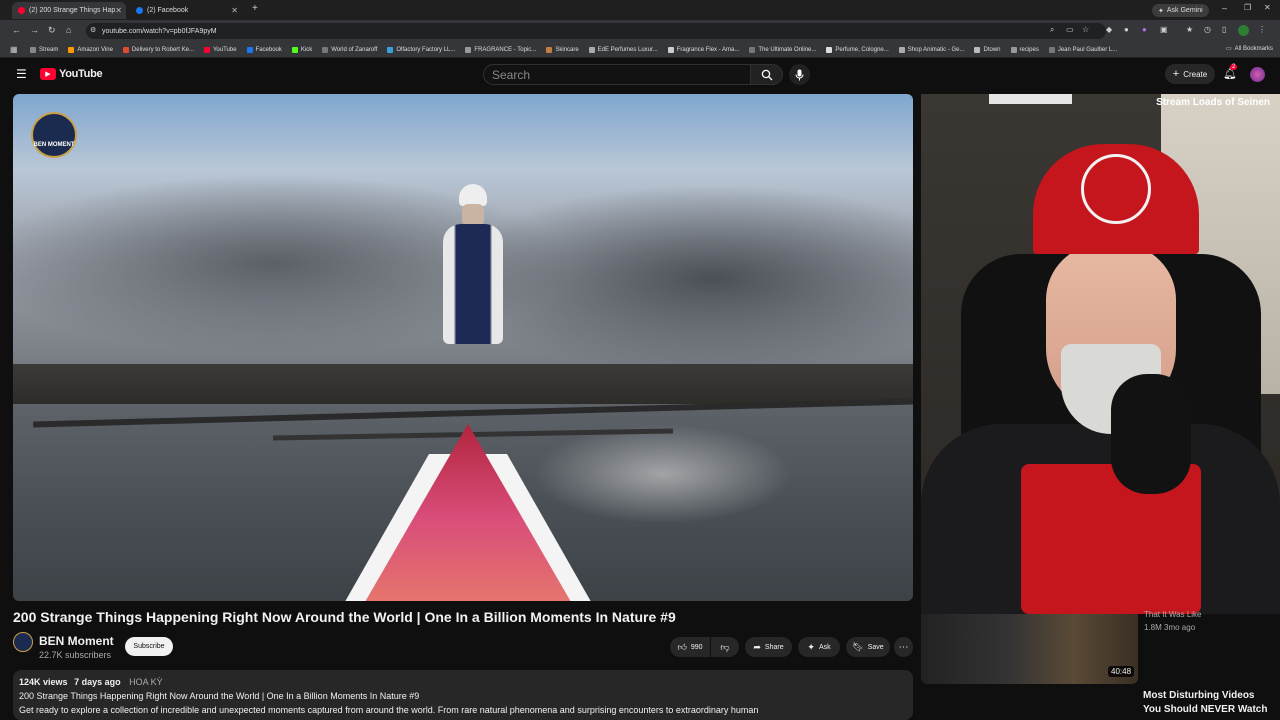 This screenshot has height=720, width=1280. Describe the element at coordinates (255, 8) in the screenshot. I see `new-tab-button: +` at that location.